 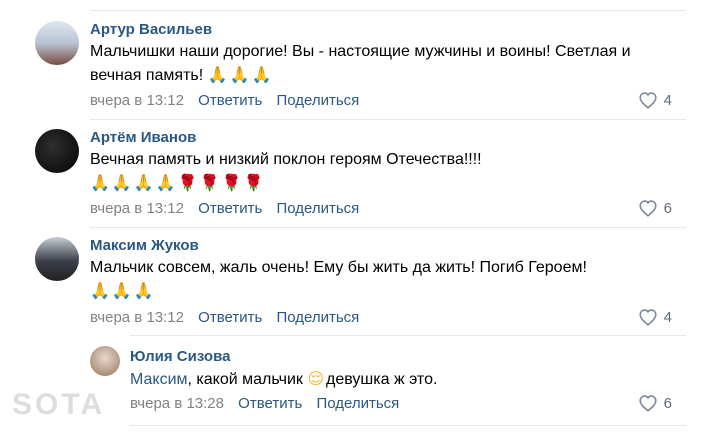 I want to click on watermark-logo: SOTA, so click(x=59, y=404).